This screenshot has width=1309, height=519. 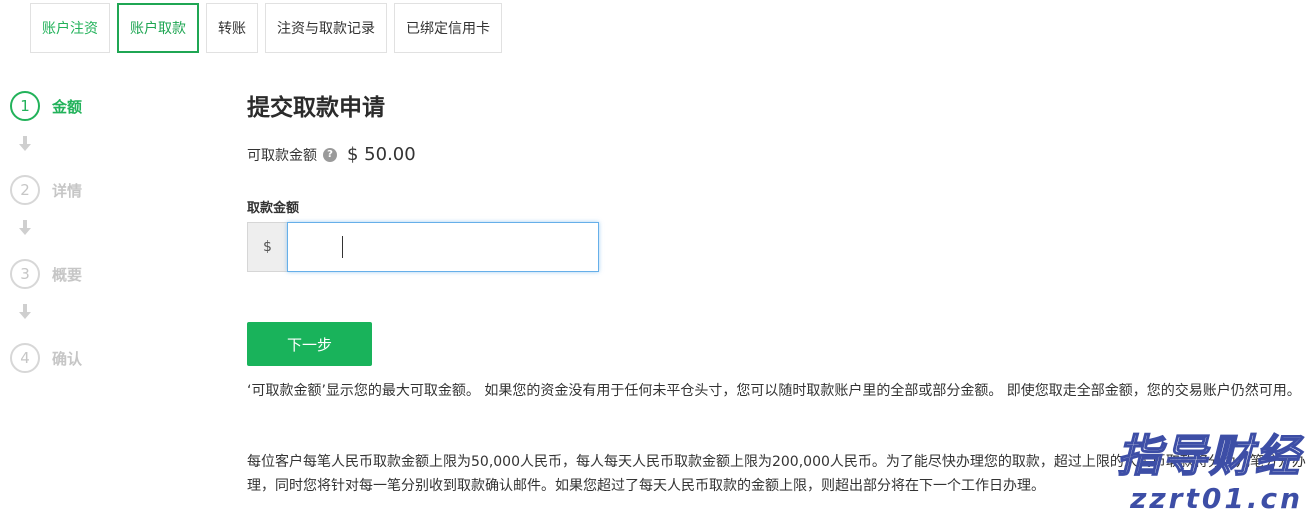 I want to click on step-details: 2 详情, so click(x=46, y=190).